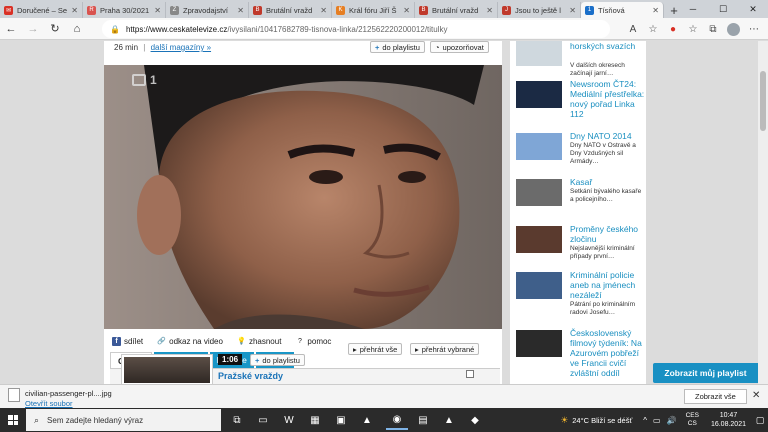  I want to click on page-scrollbar, so click(763, 212).